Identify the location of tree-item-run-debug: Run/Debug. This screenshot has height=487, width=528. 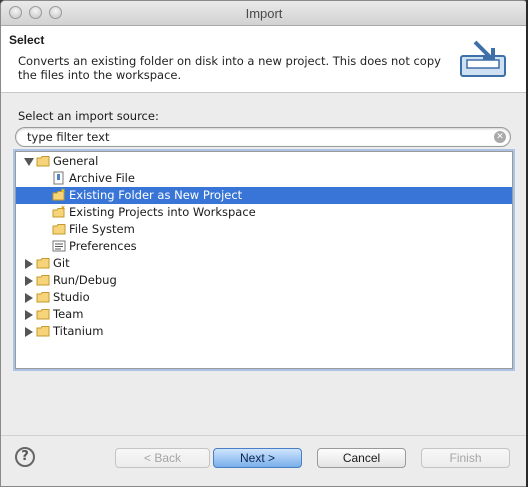
(264, 280).